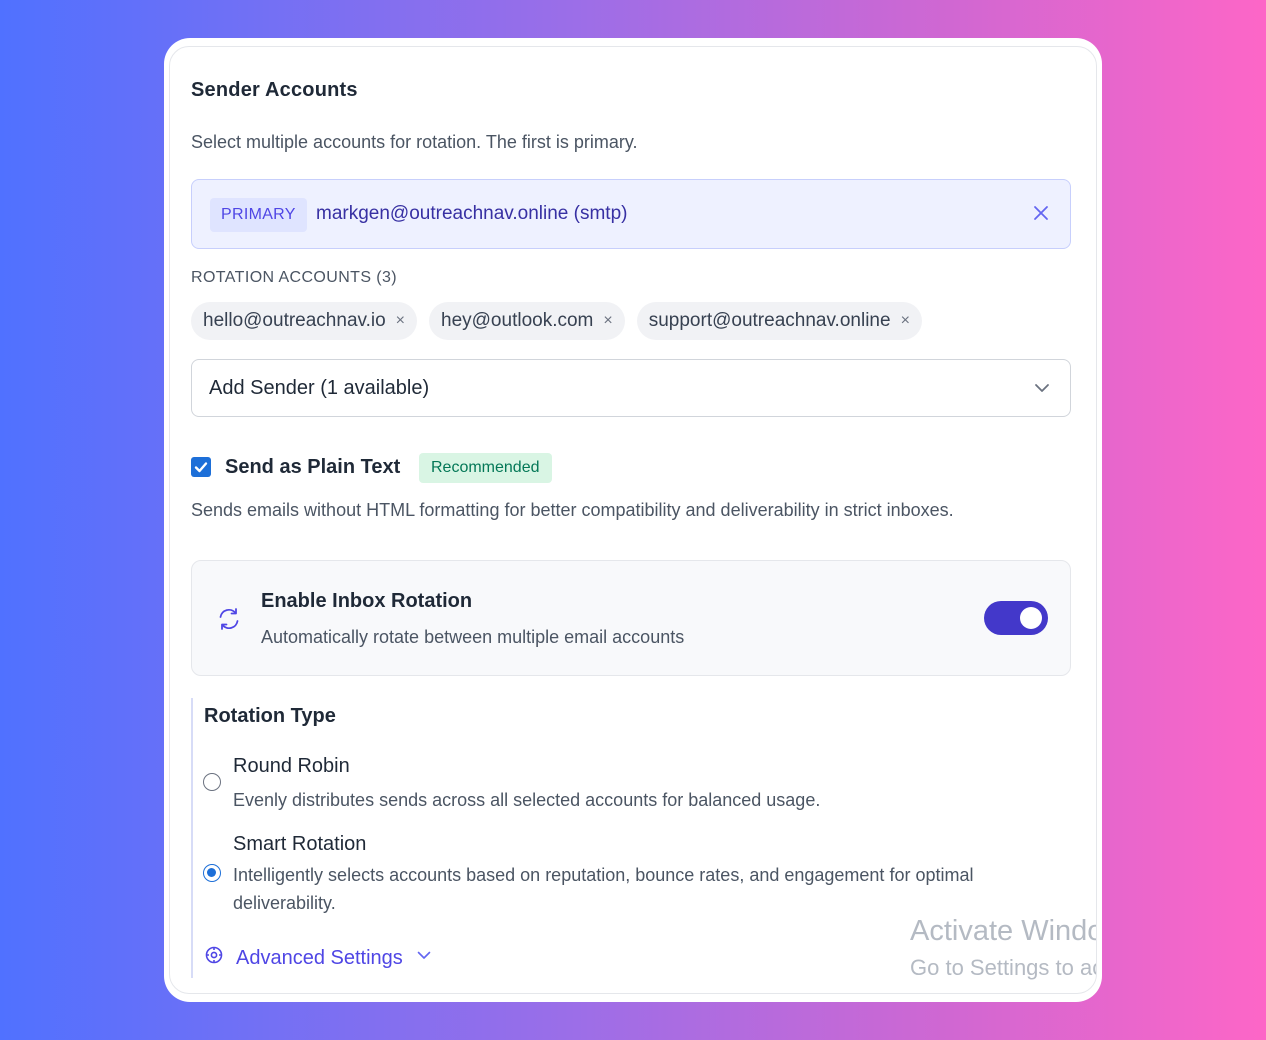  Describe the element at coordinates (1003, 967) in the screenshot. I see `activate-windows-hint: Go to Settings to ac` at that location.